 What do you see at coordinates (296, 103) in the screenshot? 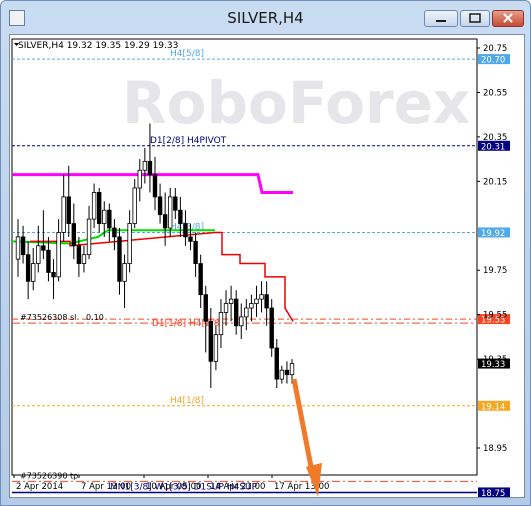
I see `watermark-text: RoboForex` at bounding box center [296, 103].